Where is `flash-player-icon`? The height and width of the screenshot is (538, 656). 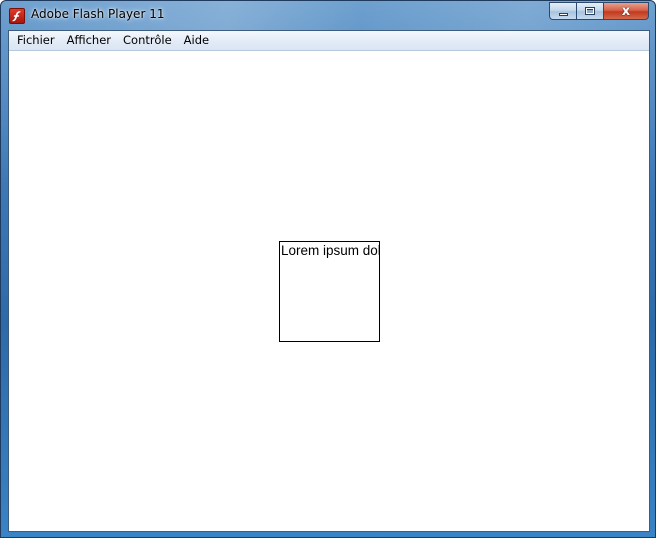 flash-player-icon is located at coordinates (17, 16).